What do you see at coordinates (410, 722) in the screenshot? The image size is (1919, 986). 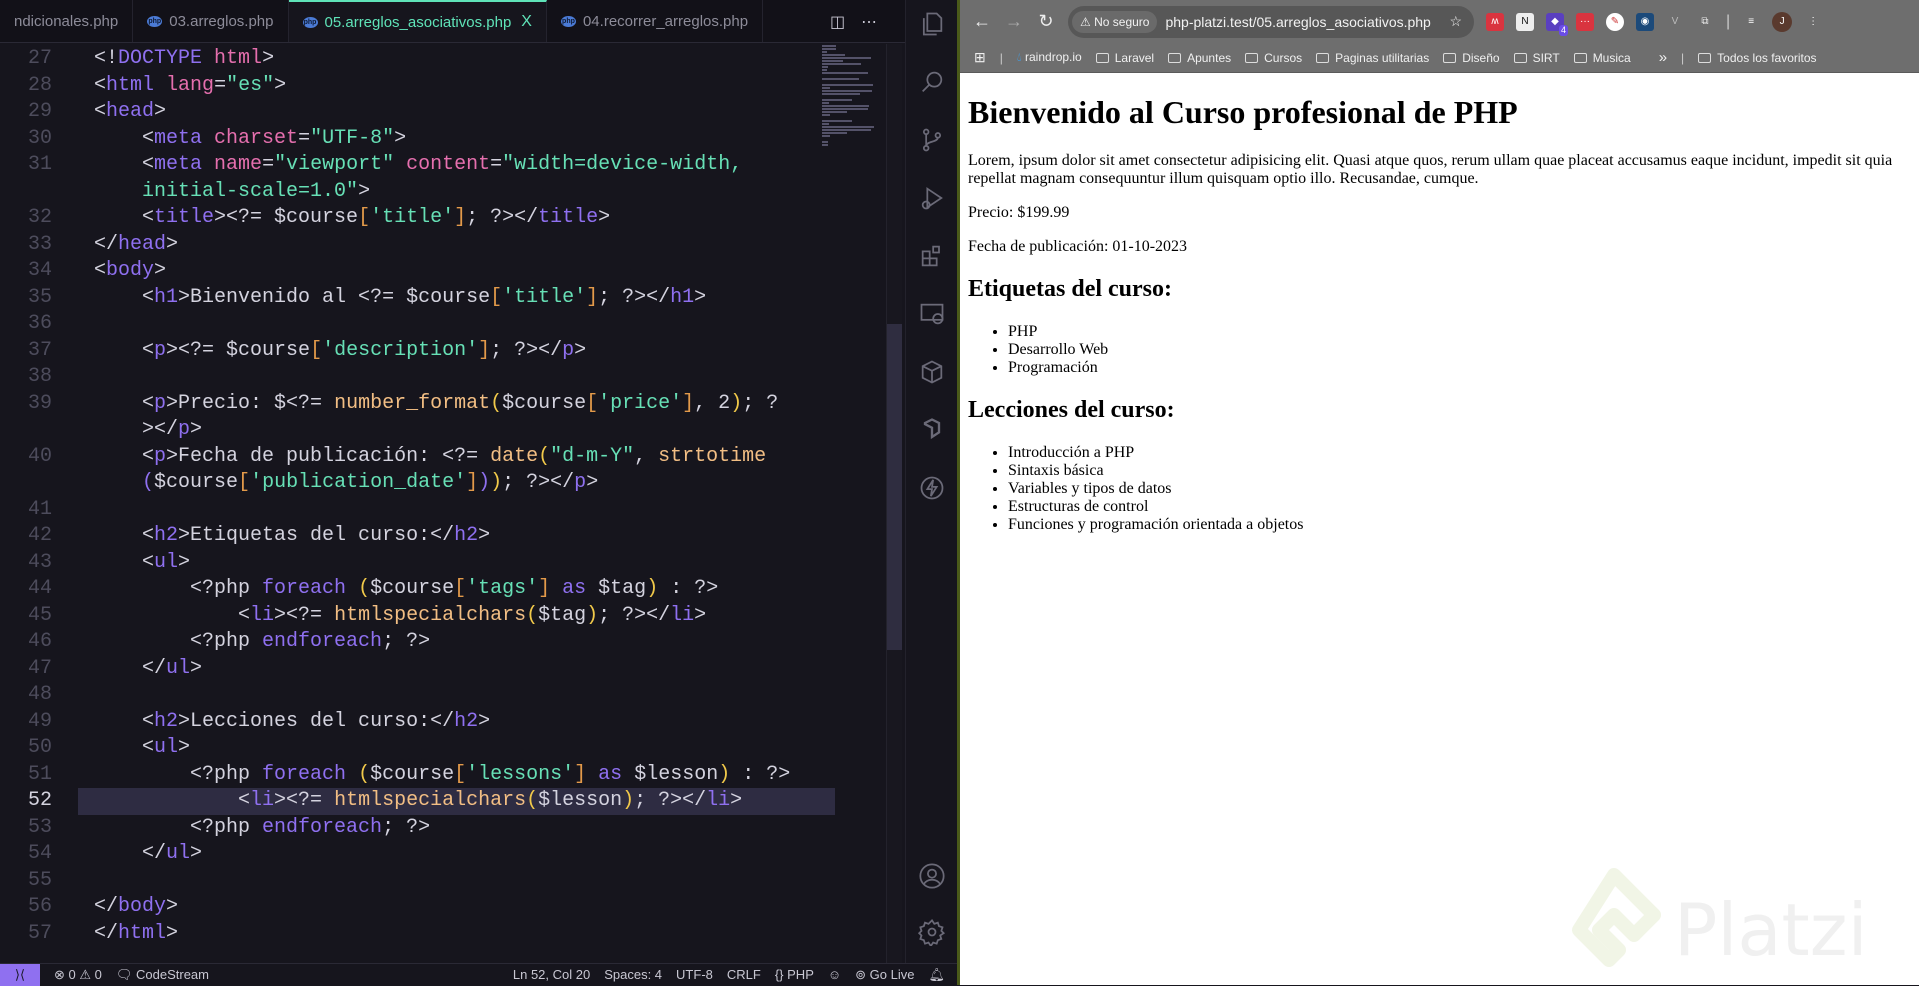 I see `code-line: 49 <h2>Lecciones del curso:</h2>` at bounding box center [410, 722].